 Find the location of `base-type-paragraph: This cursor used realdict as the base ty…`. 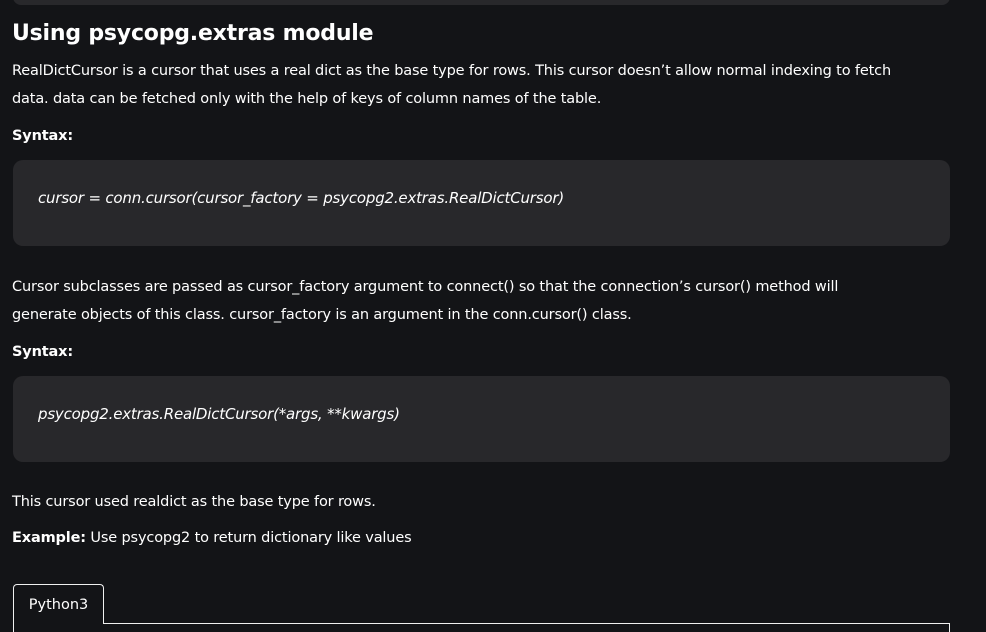

base-type-paragraph: This cursor used realdict as the base ty… is located at coordinates (194, 502).